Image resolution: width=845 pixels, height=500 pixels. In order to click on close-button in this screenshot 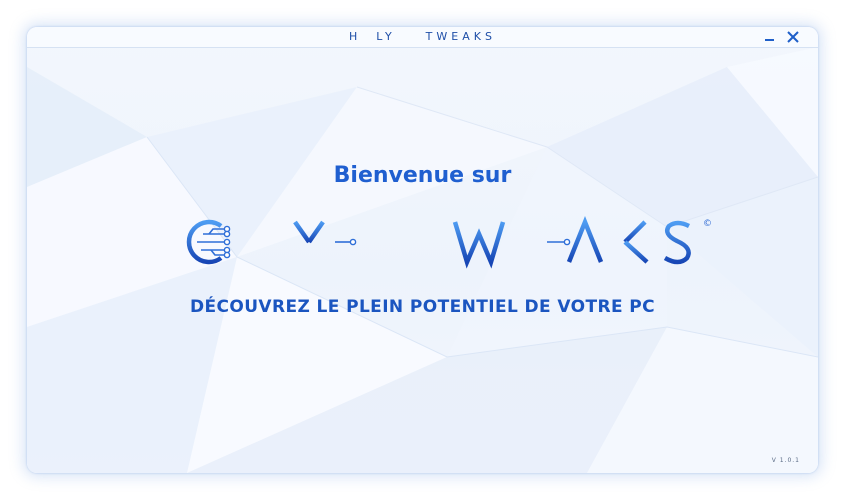, I will do `click(793, 37)`.